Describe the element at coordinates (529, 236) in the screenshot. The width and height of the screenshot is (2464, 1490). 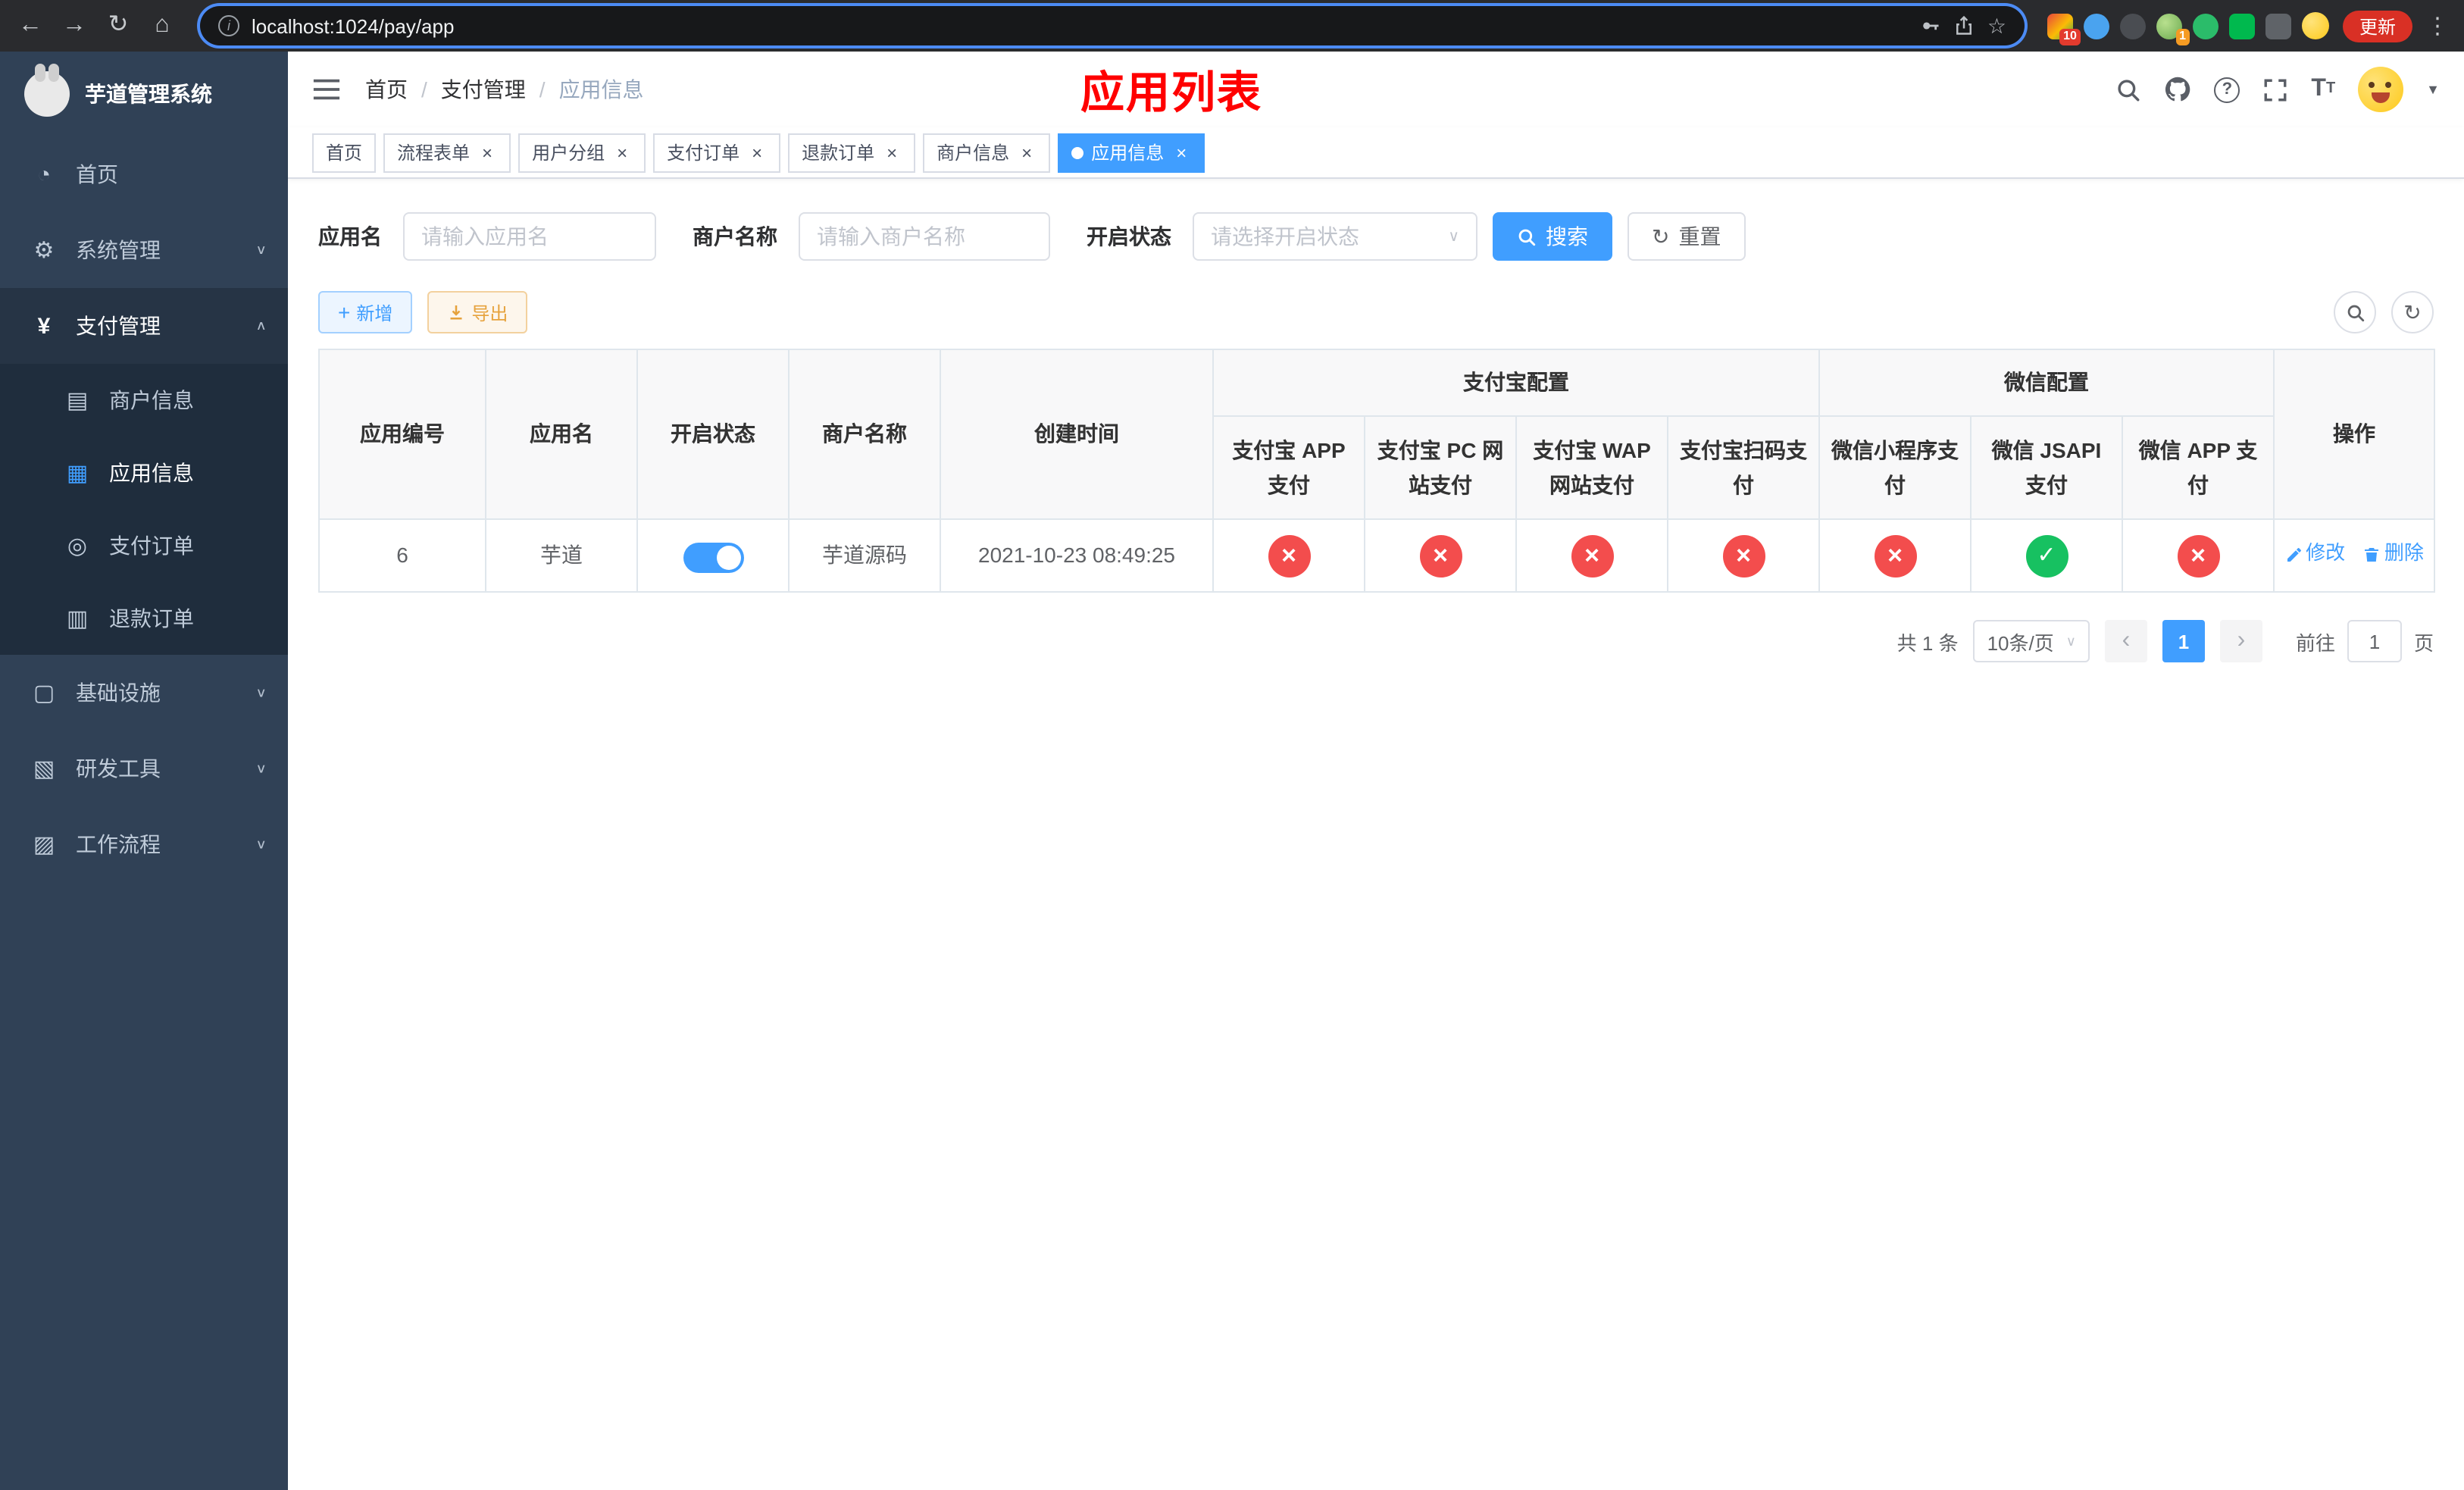
I see `app-name-input` at that location.